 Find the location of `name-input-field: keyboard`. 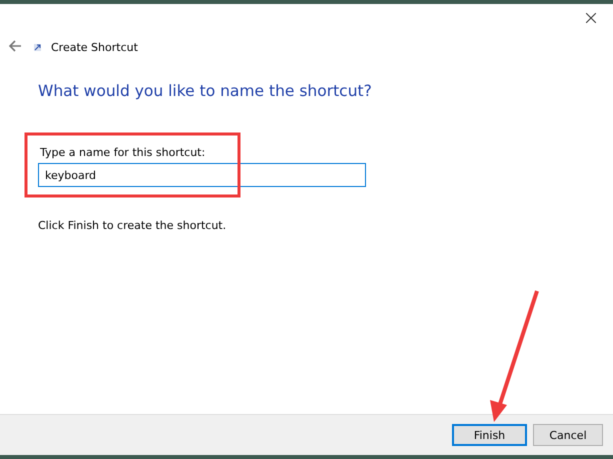

name-input-field: keyboard is located at coordinates (202, 175).